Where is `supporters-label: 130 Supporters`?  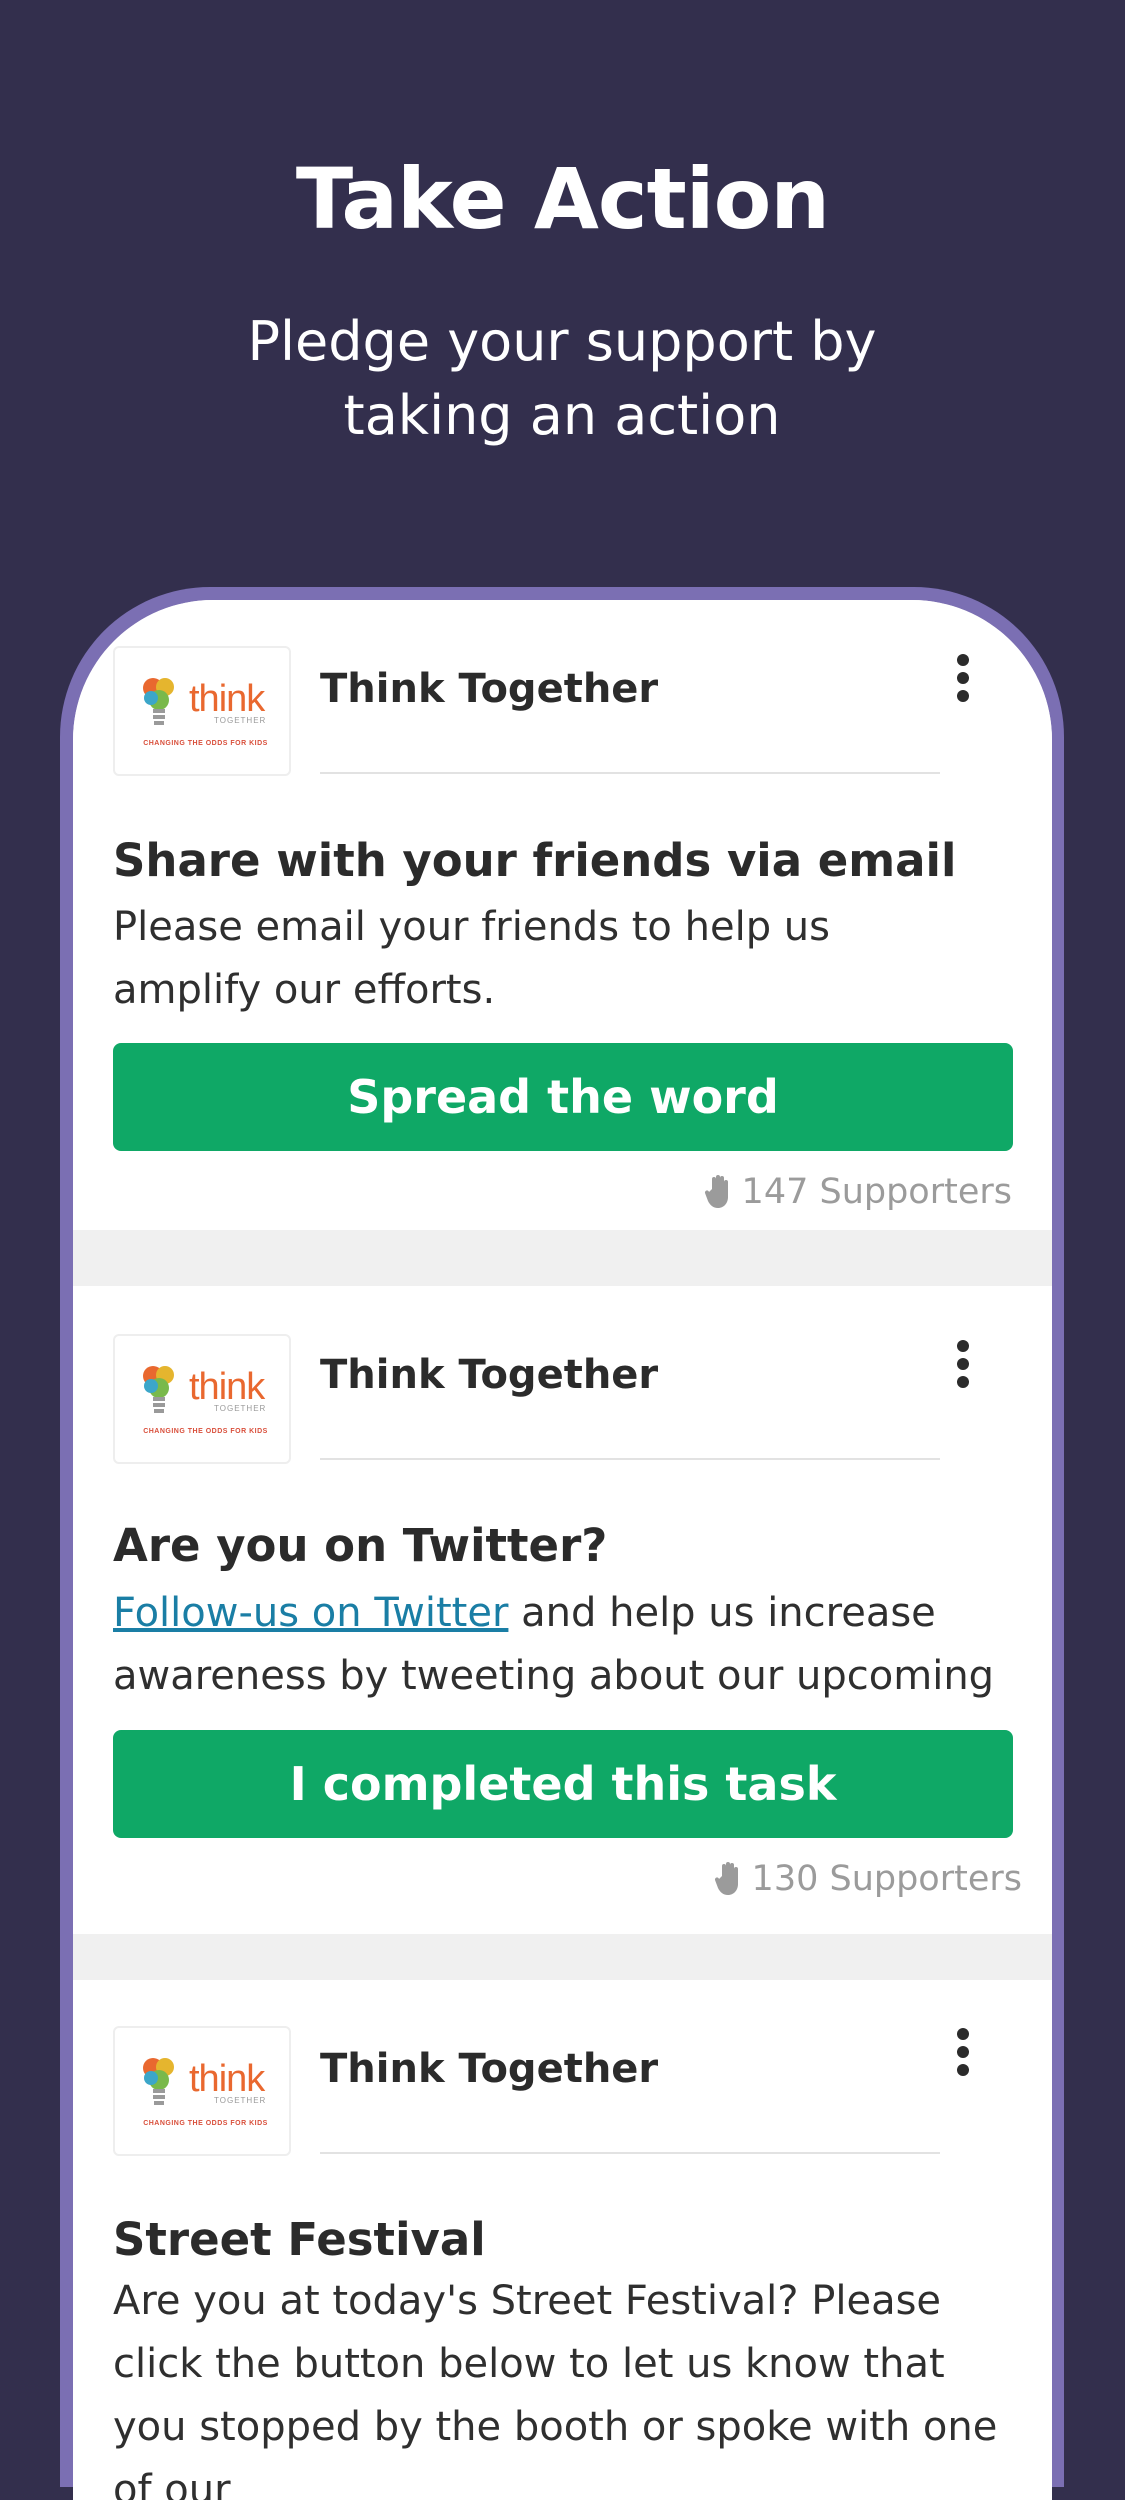 supporters-label: 130 Supporters is located at coordinates (886, 1879).